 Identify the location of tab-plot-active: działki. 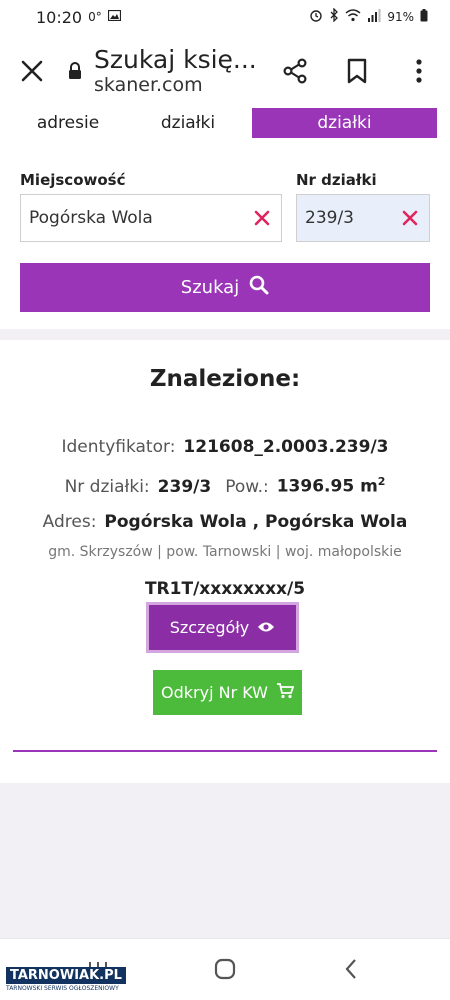
(344, 123).